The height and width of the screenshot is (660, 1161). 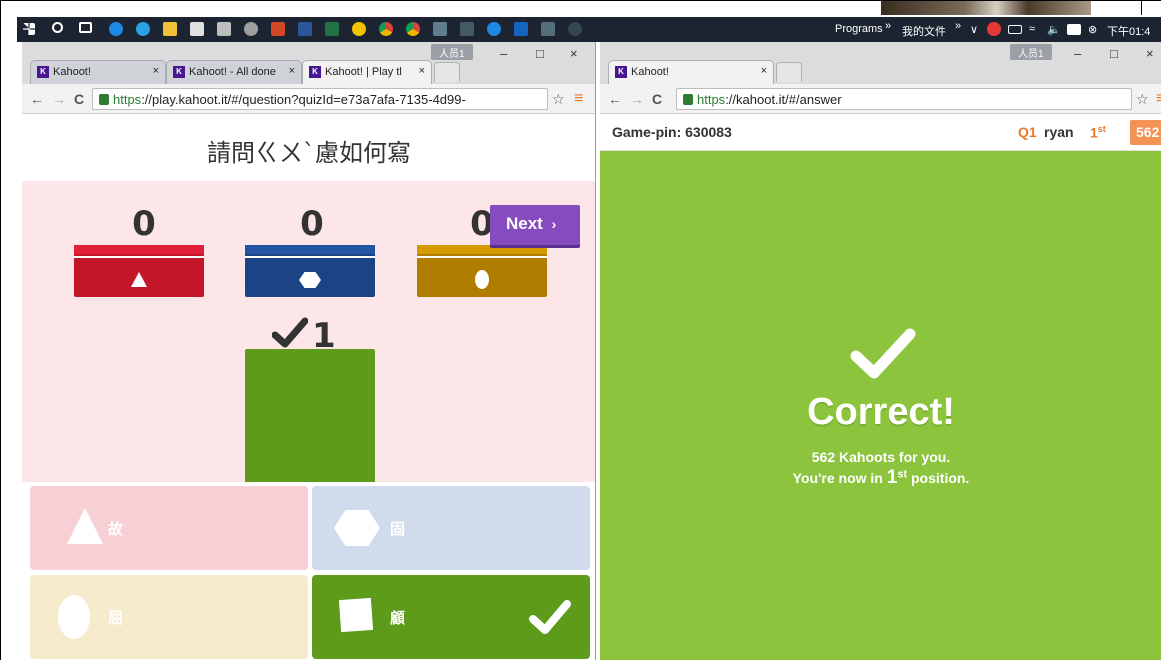 What do you see at coordinates (356, 615) in the screenshot?
I see `square-icon` at bounding box center [356, 615].